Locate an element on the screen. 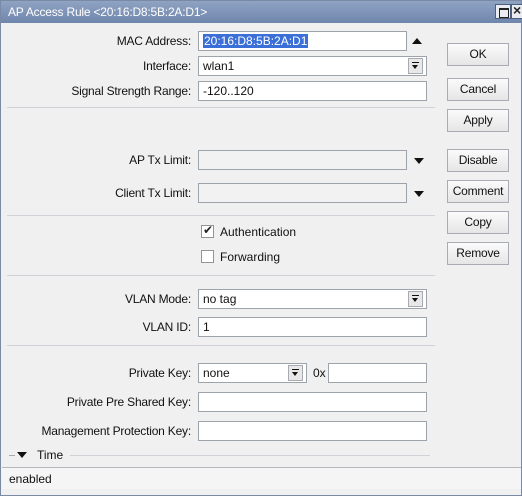  mac-address-label: MAC Address: is located at coordinates (153, 41).